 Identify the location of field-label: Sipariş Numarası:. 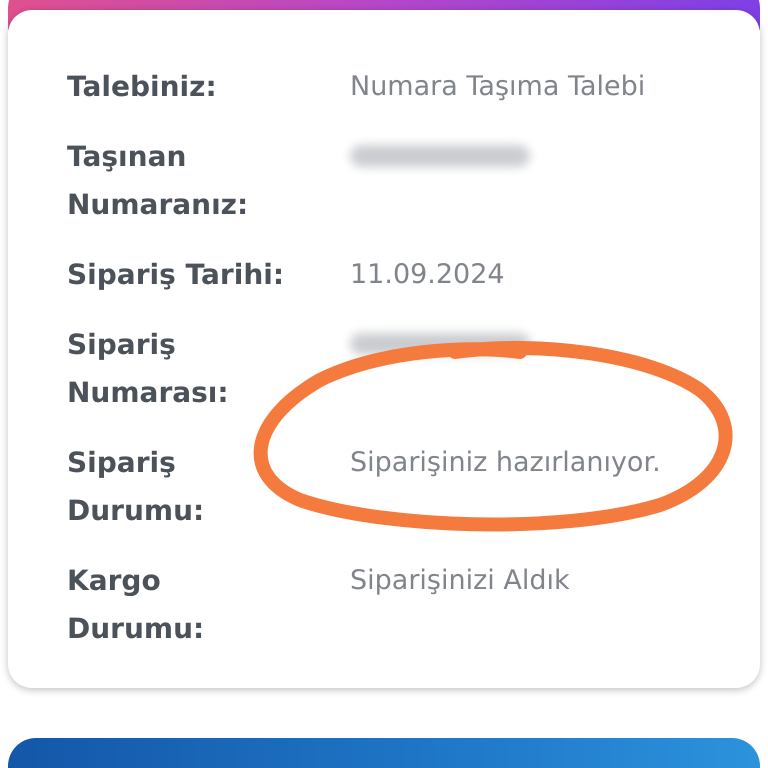
(148, 369).